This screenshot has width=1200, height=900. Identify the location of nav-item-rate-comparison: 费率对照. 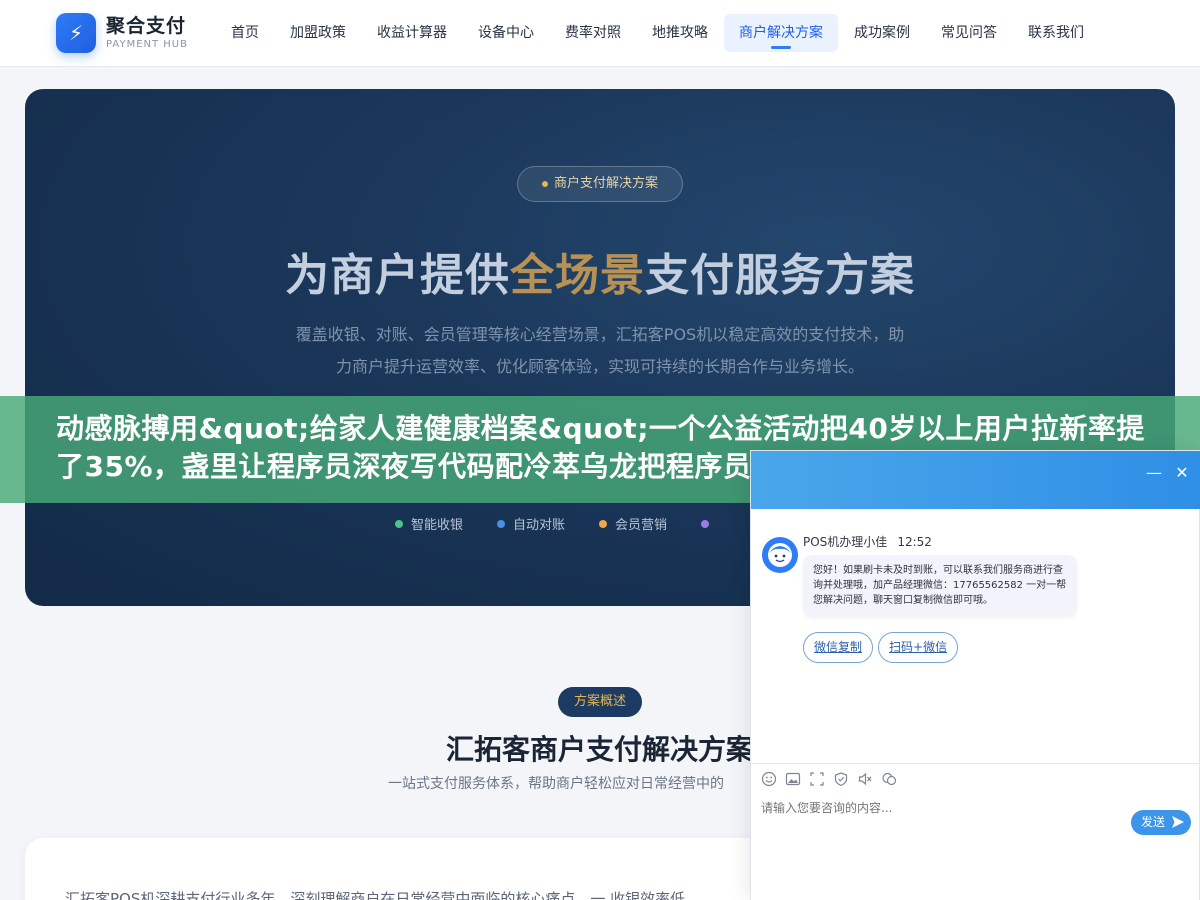
(593, 33).